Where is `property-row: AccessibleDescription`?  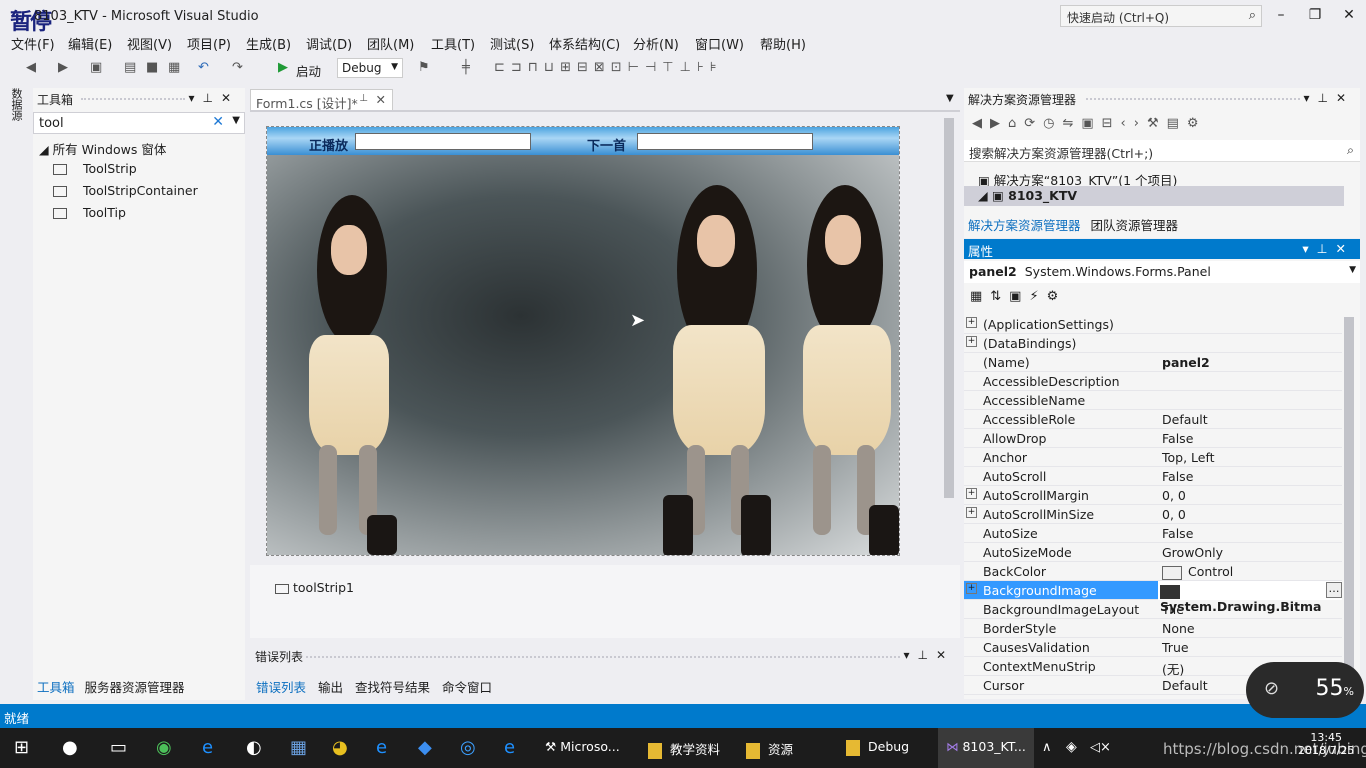 property-row: AccessibleDescription is located at coordinates (1153, 381).